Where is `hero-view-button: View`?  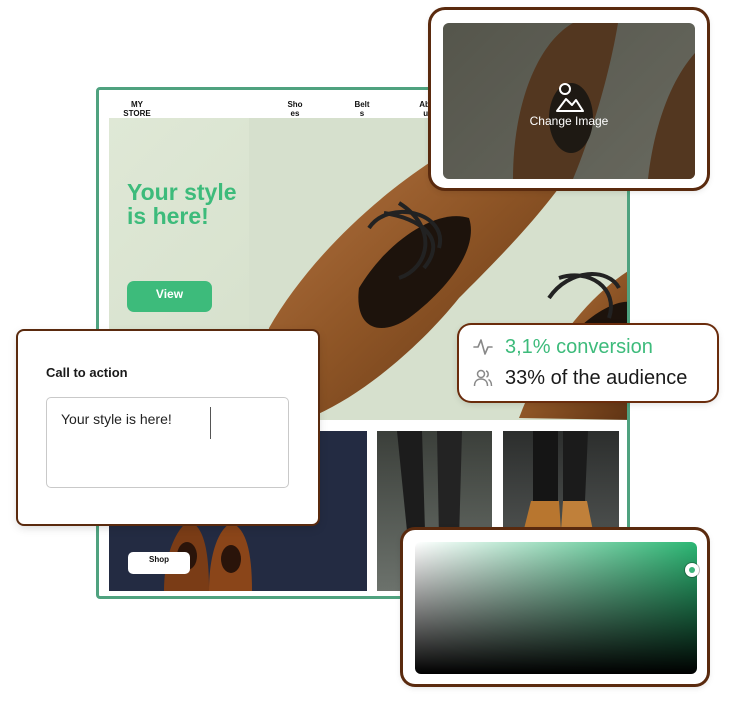
hero-view-button: View is located at coordinates (169, 296).